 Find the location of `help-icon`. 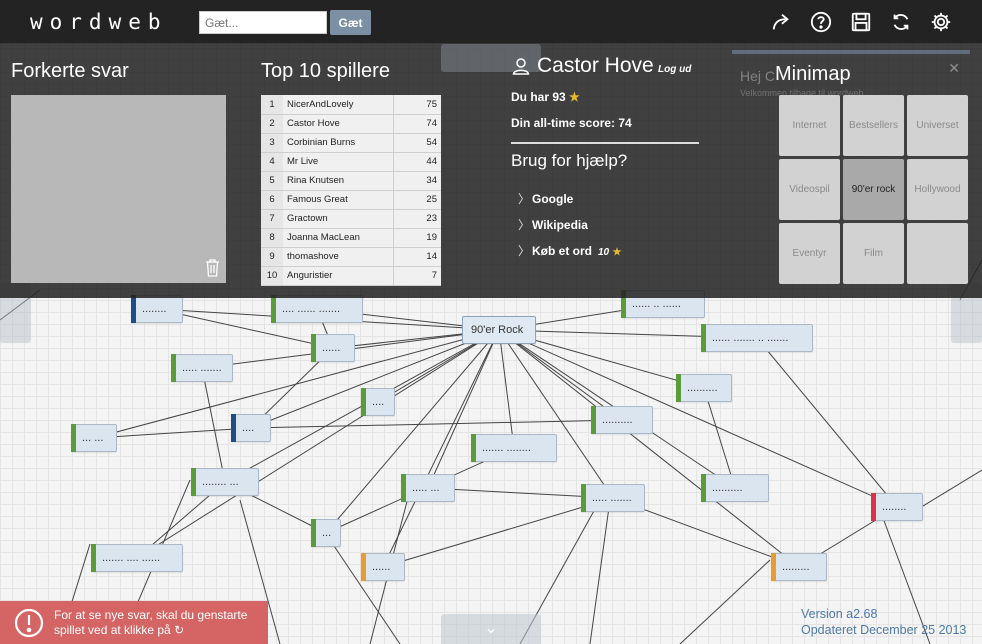

help-icon is located at coordinates (821, 22).